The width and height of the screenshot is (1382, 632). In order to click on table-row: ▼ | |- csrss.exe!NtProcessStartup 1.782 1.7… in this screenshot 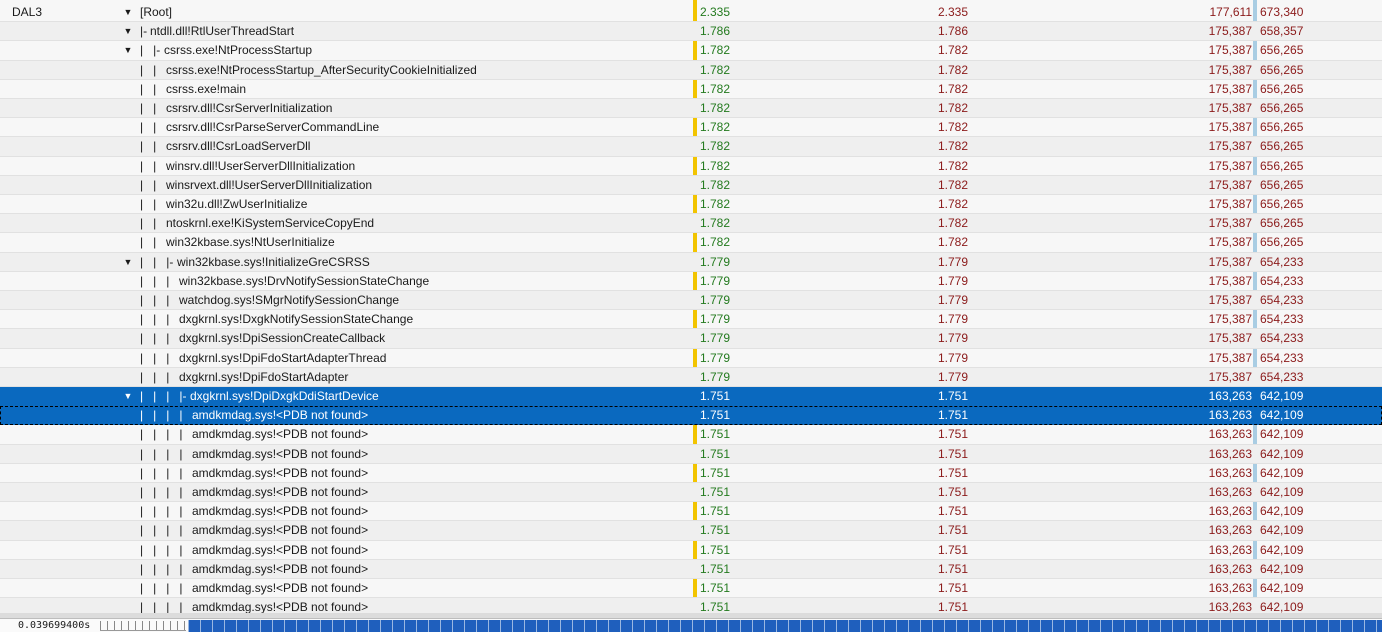, I will do `click(691, 51)`.